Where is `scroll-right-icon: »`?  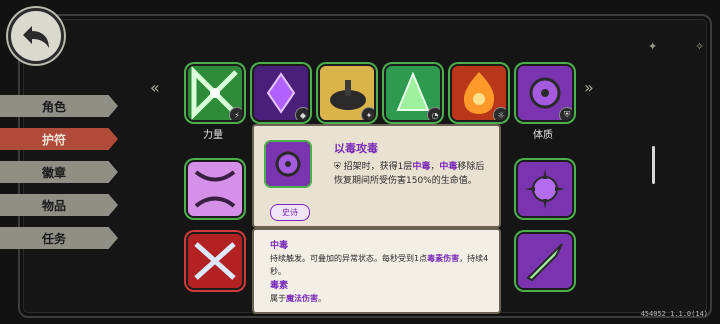
scroll-right-icon: » is located at coordinates (589, 87).